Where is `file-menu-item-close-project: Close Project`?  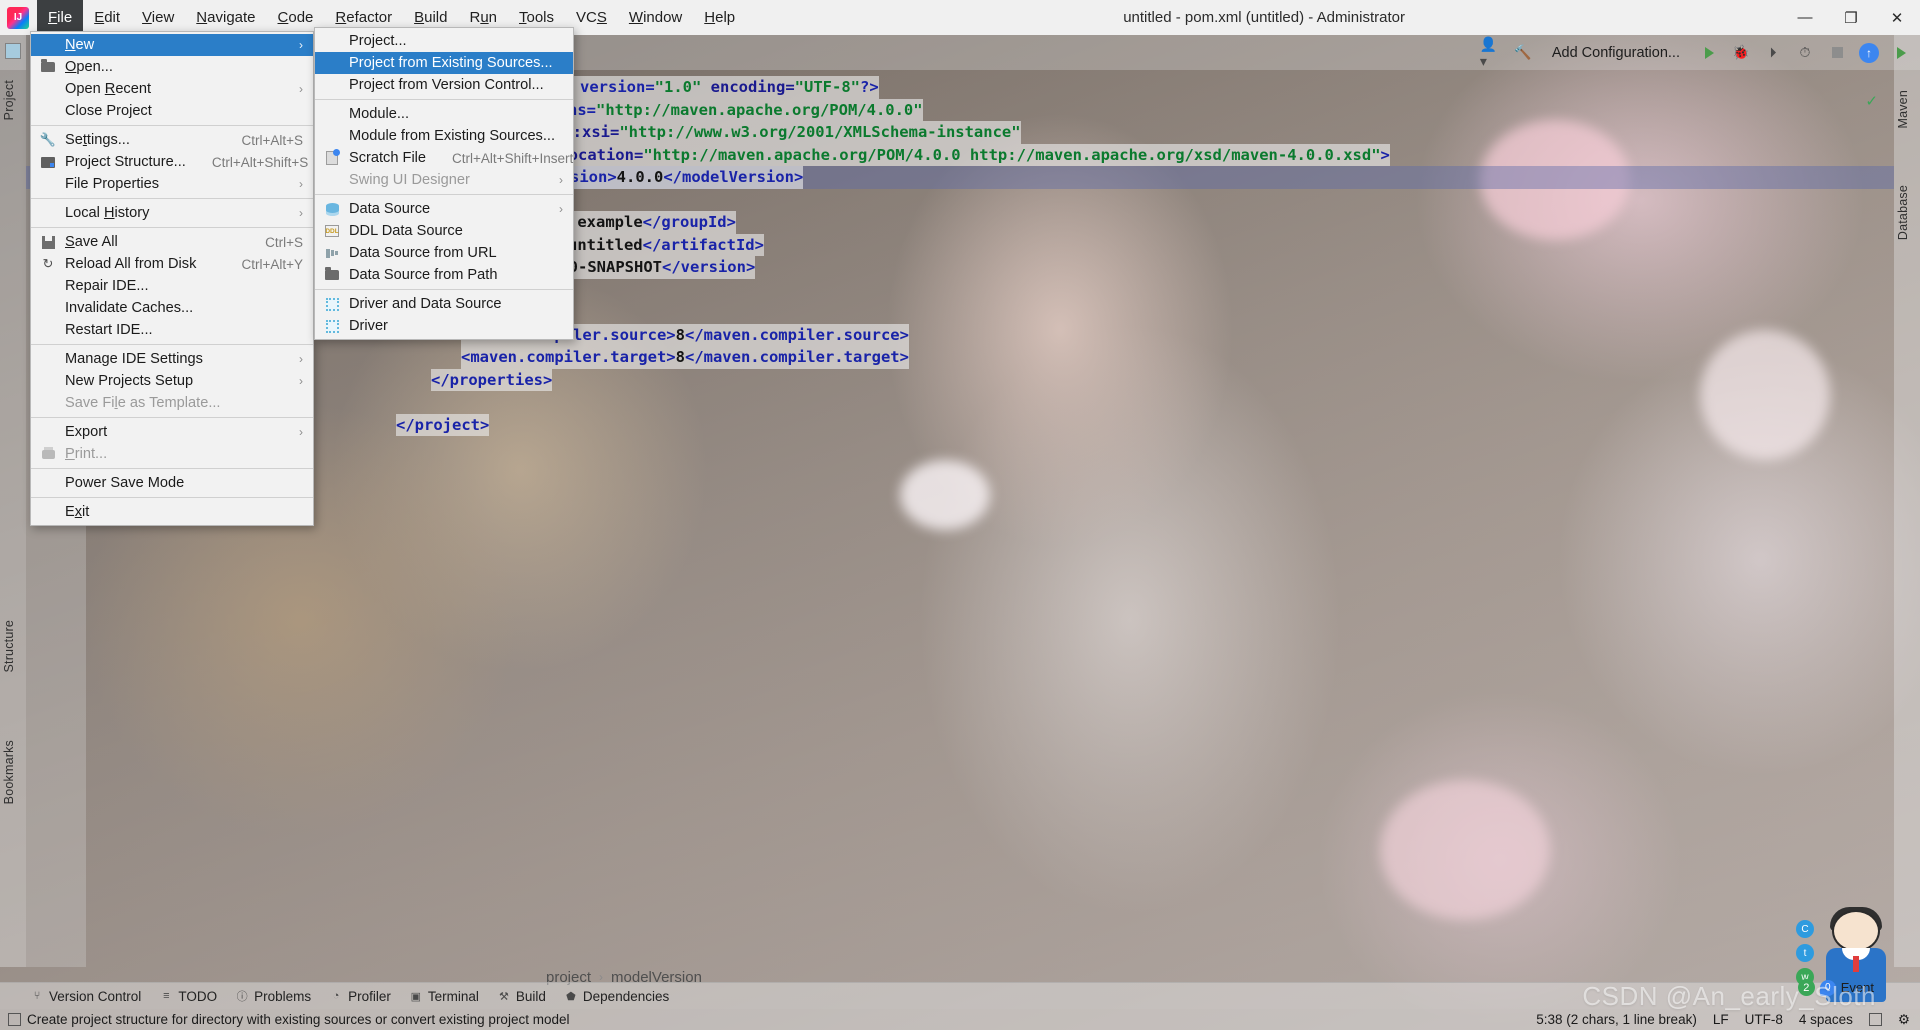
file-menu-item-close-project: Close Project is located at coordinates (172, 111).